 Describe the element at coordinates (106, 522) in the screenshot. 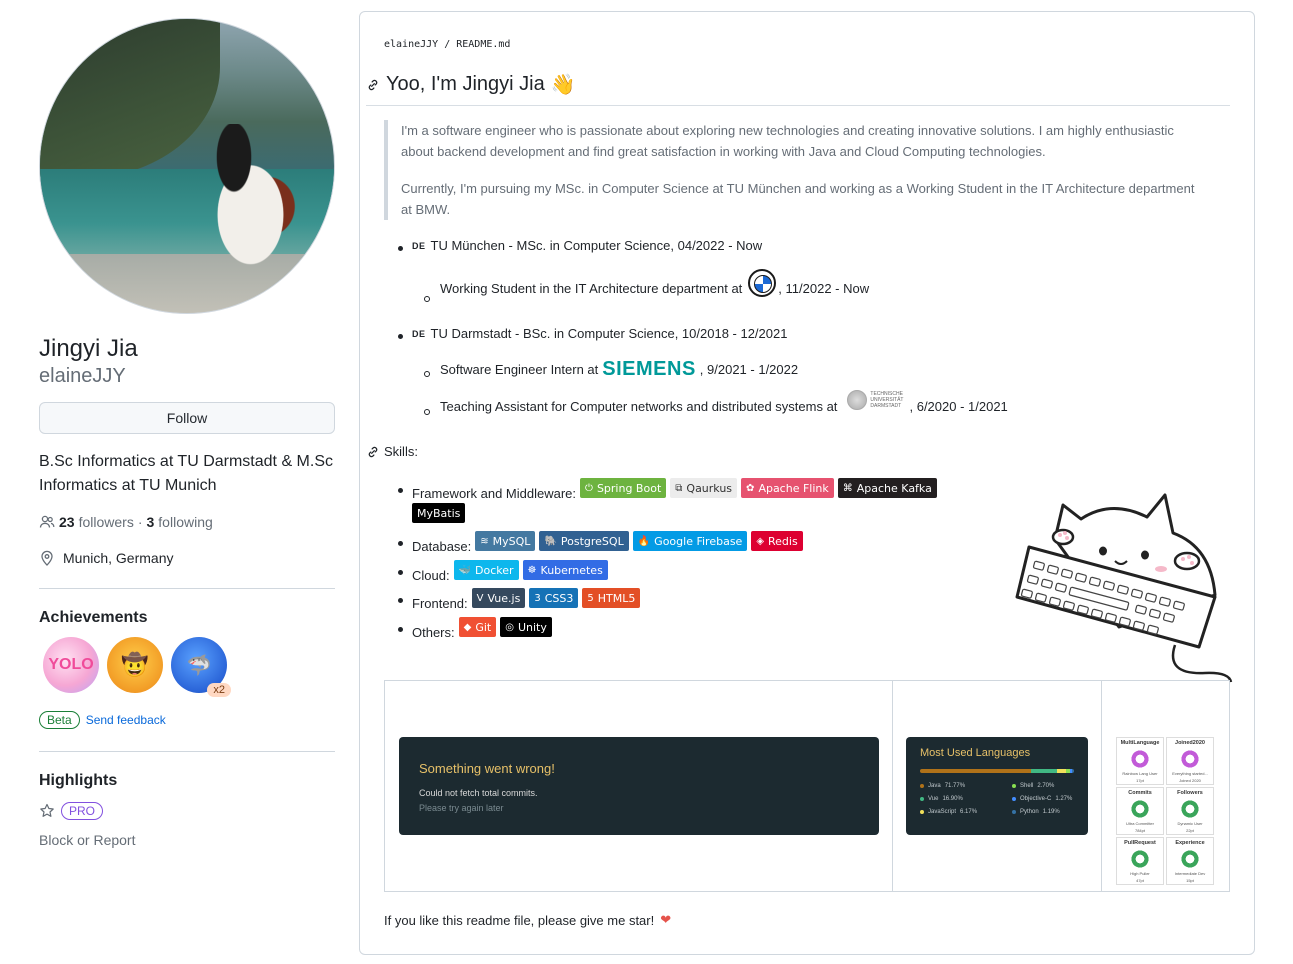

I see `followers-label: followers` at that location.